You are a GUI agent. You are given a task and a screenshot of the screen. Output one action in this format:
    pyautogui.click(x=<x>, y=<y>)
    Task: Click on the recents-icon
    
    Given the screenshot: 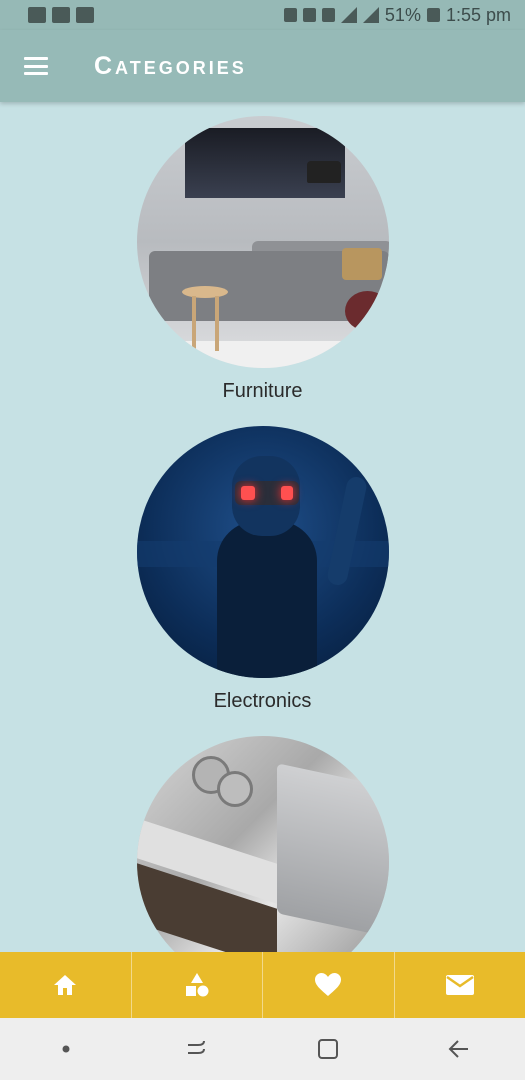 What is the action you would take?
    pyautogui.click(x=196, y=1047)
    